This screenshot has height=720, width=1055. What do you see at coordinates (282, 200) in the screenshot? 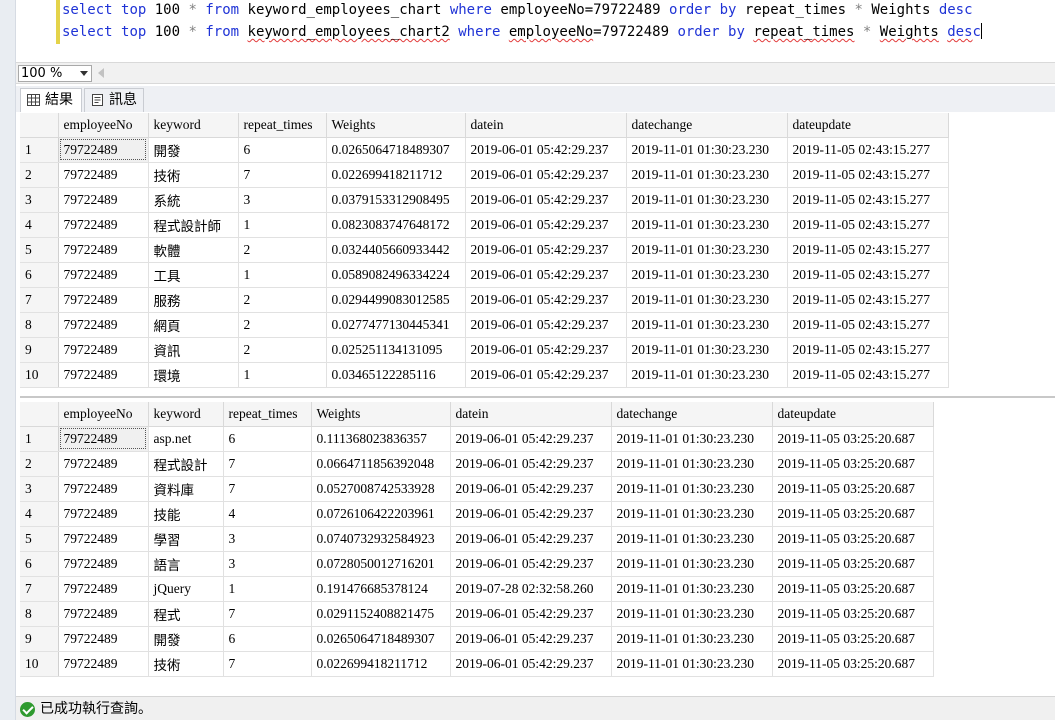
I see `table-cell: 3` at bounding box center [282, 200].